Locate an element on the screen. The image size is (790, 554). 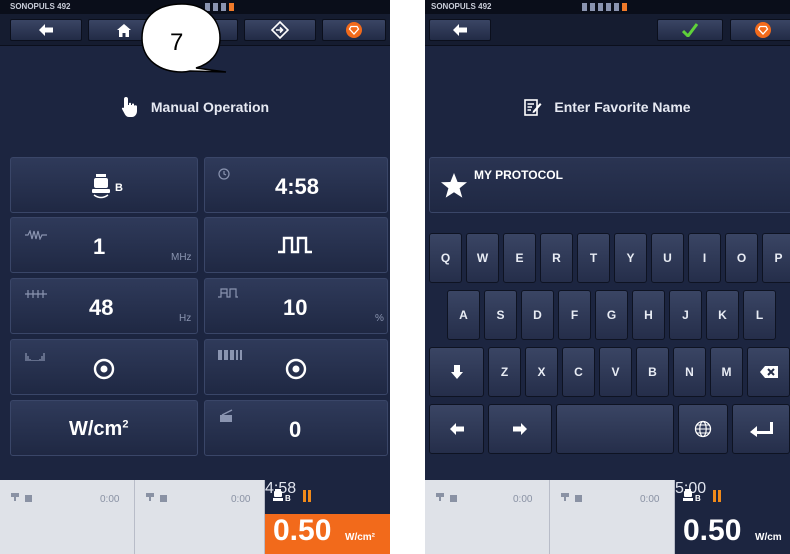
key-d: D is located at coordinates (537, 315).